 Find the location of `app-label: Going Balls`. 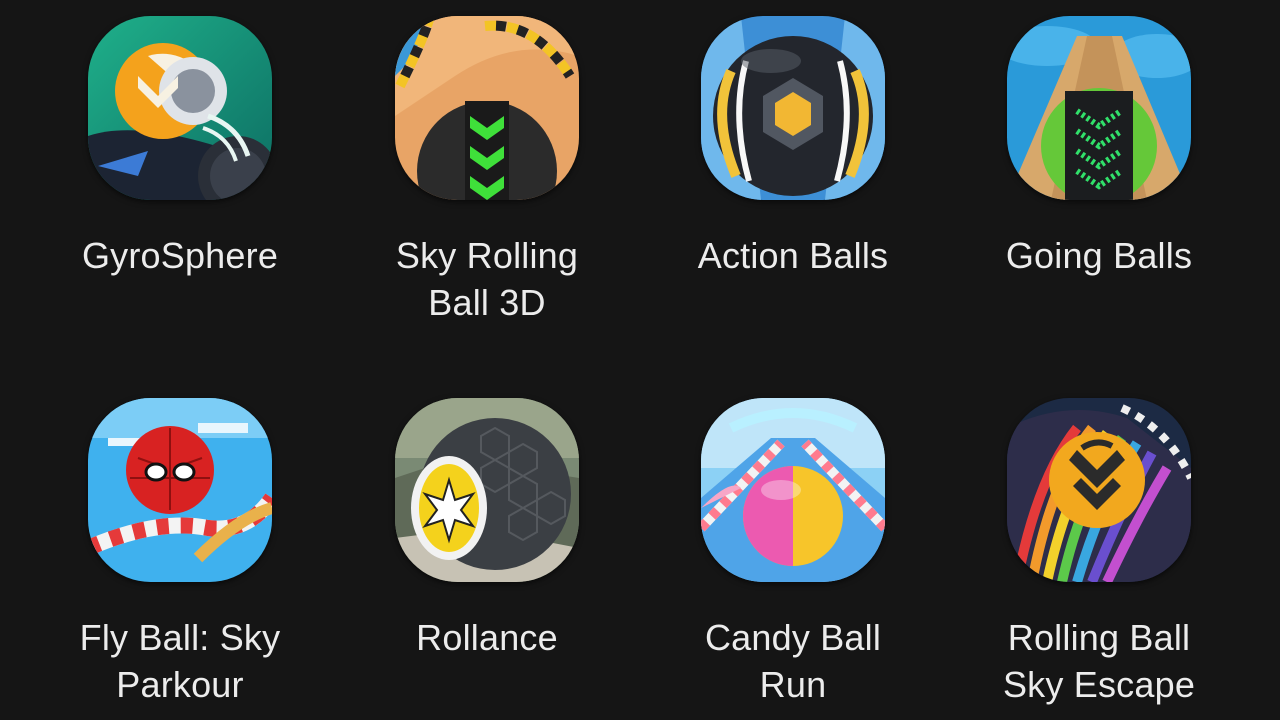

app-label: Going Balls is located at coordinates (1099, 255).